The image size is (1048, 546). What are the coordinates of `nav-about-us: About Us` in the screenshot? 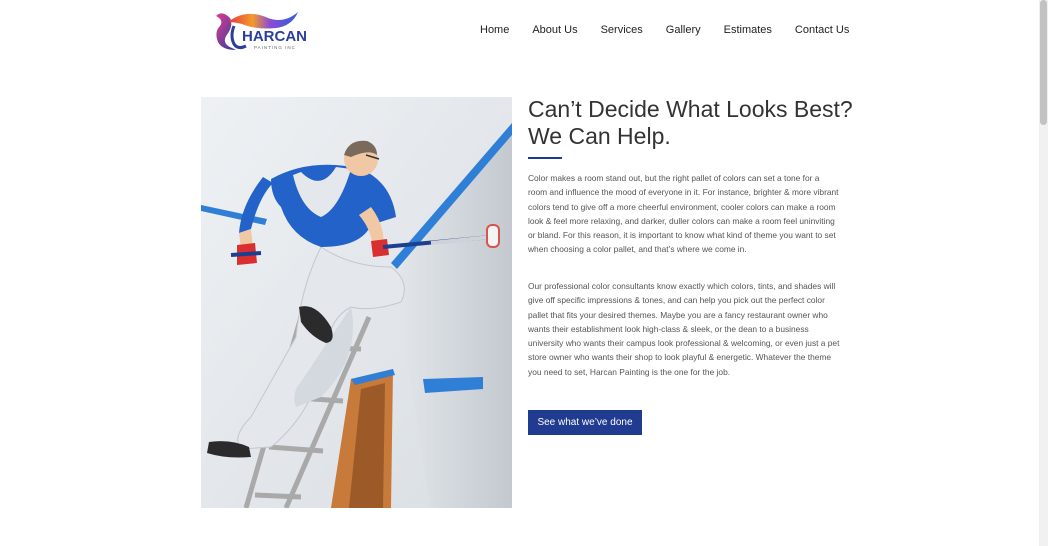 It's located at (554, 31).